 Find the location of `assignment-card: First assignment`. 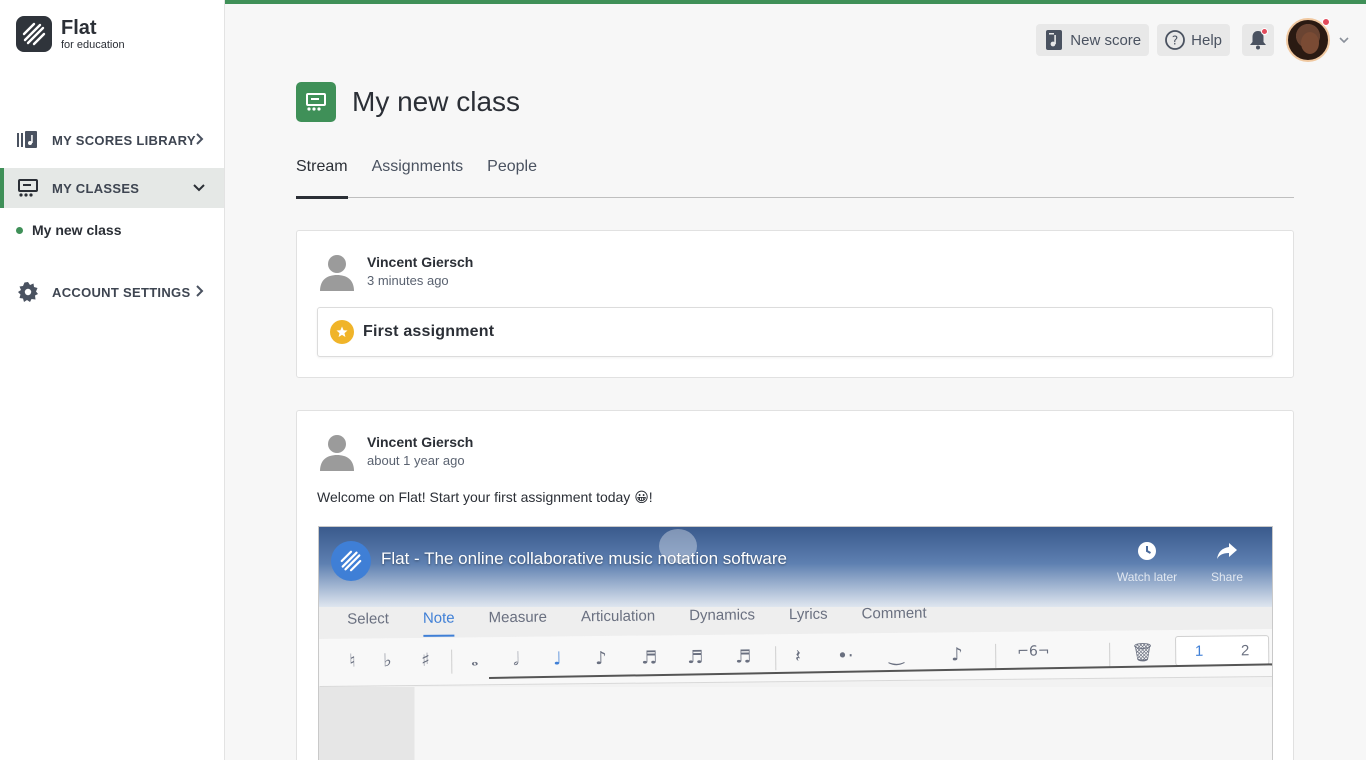

assignment-card: First assignment is located at coordinates (795, 332).